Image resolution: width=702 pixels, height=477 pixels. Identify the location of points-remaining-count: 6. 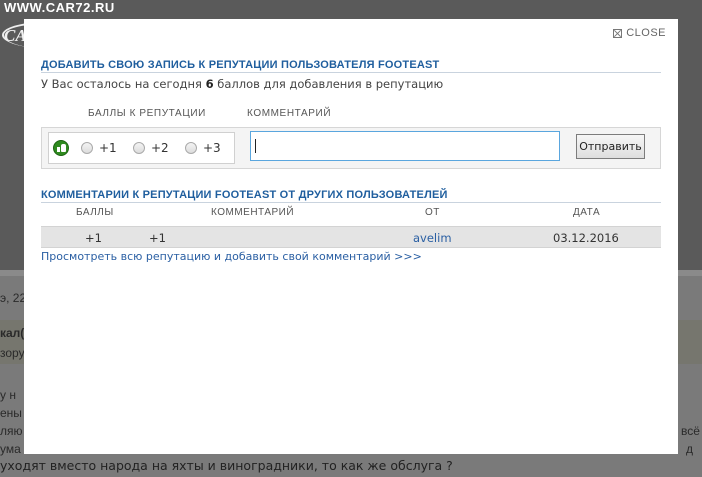
(209, 84).